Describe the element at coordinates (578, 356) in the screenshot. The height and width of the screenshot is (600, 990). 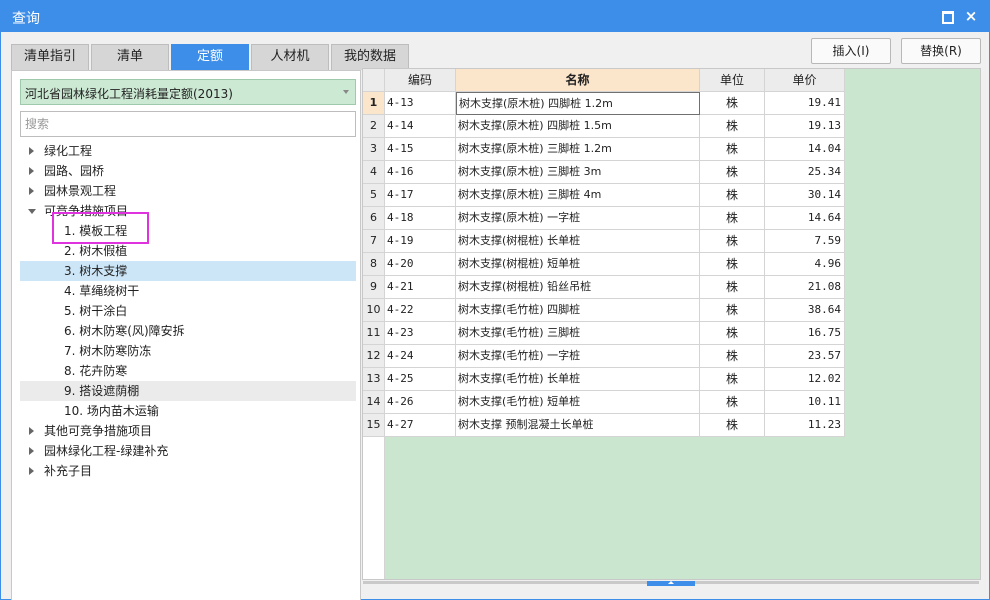
I see `cell-name: 树木支撑(毛竹桩) 一字桩` at that location.